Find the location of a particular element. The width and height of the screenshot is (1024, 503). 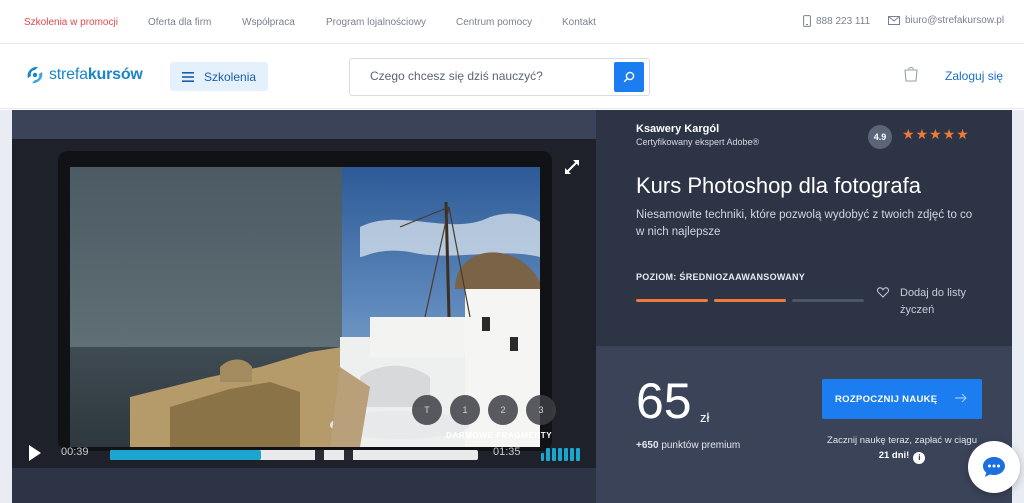

pay-later-days: 21 dni! is located at coordinates (894, 455).